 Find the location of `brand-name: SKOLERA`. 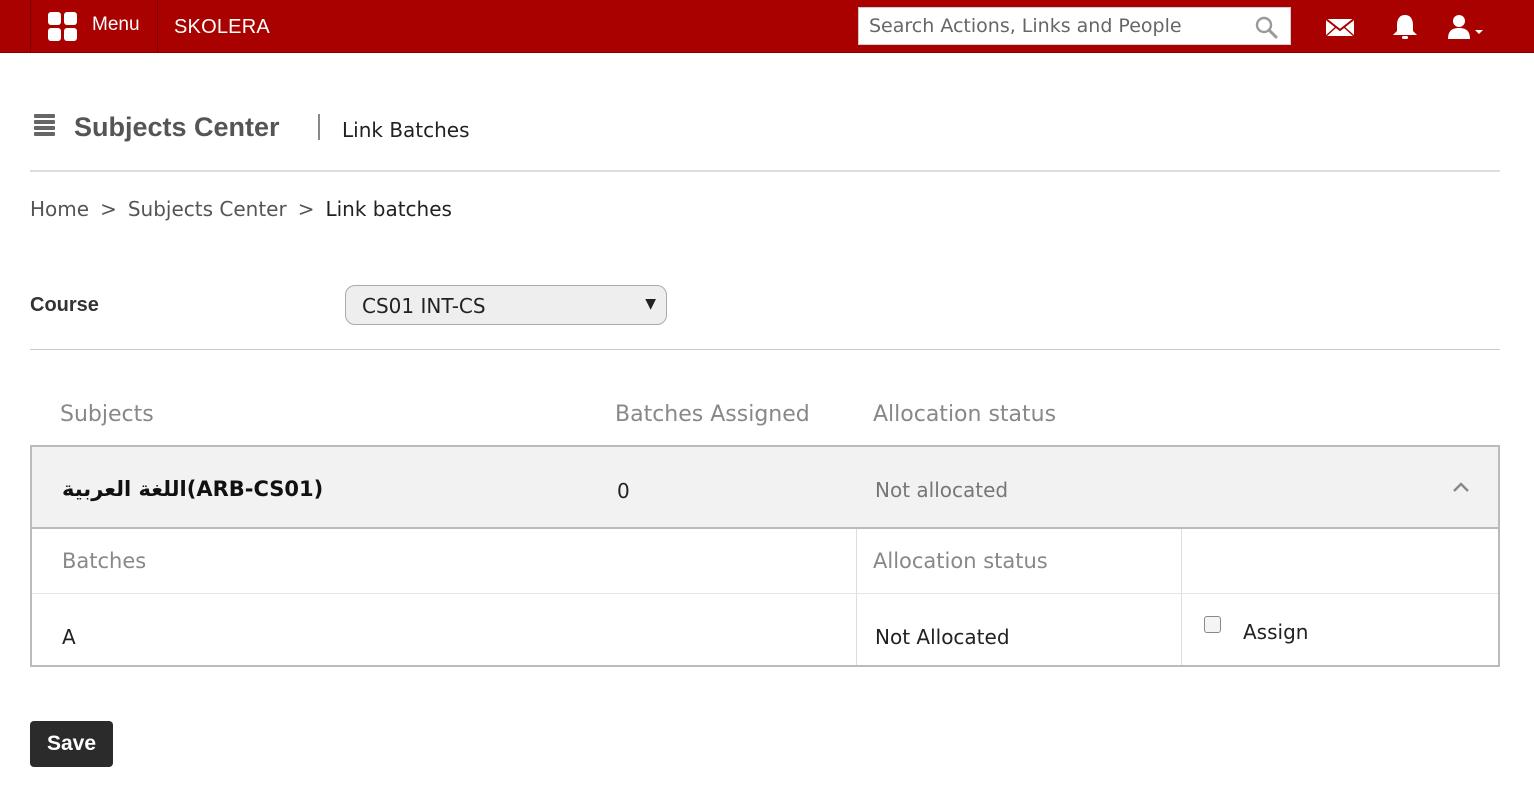

brand-name: SKOLERA is located at coordinates (222, 27).